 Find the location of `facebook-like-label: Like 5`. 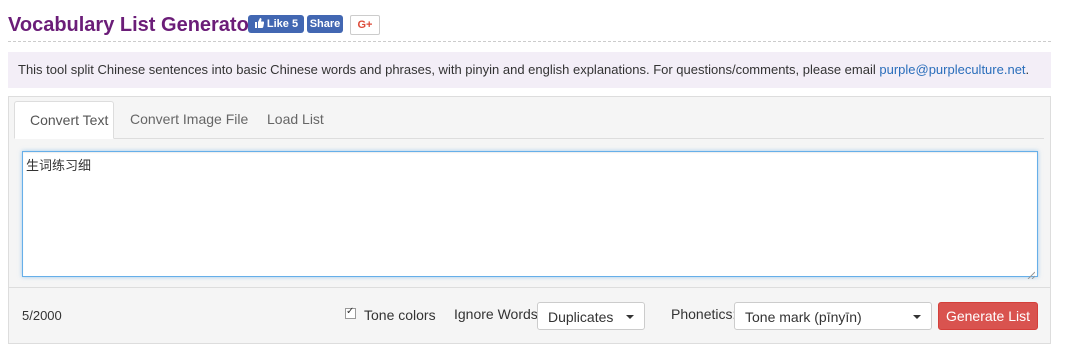

facebook-like-label: Like 5 is located at coordinates (282, 24).